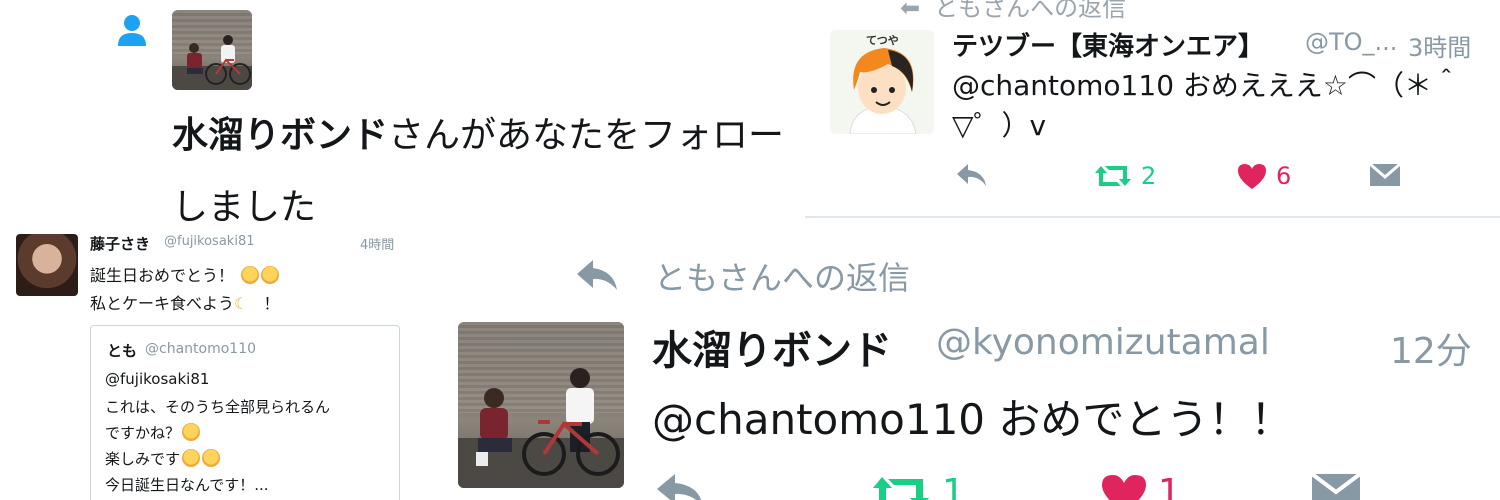 This screenshot has height=500, width=1500. I want to click on follow-message: 水溜りボンドさんがあなたをフォロー しました, so click(482, 172).